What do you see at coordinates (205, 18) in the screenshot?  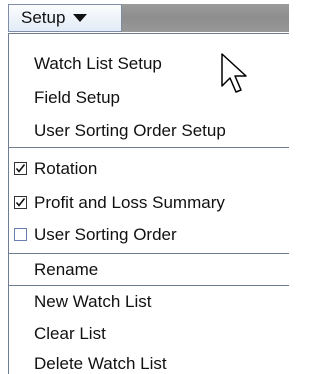 I see `menubar-background-strip` at bounding box center [205, 18].